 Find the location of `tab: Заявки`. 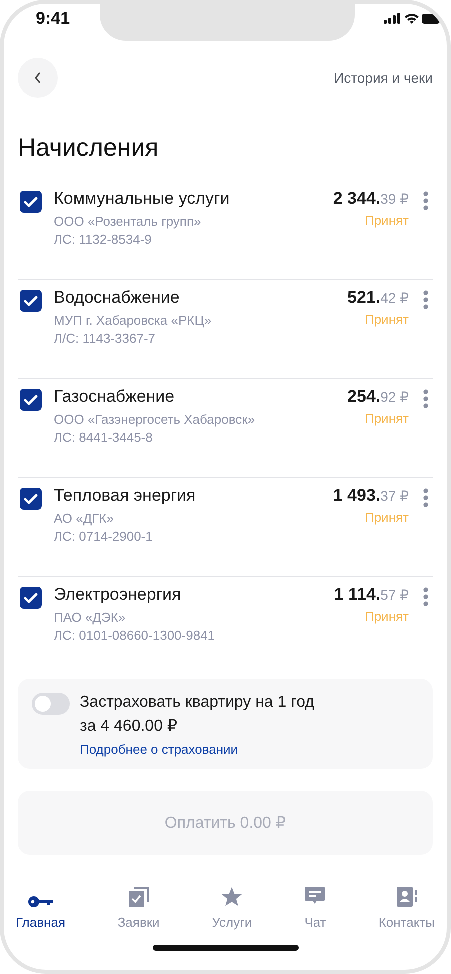

tab: Заявки is located at coordinates (139, 905).